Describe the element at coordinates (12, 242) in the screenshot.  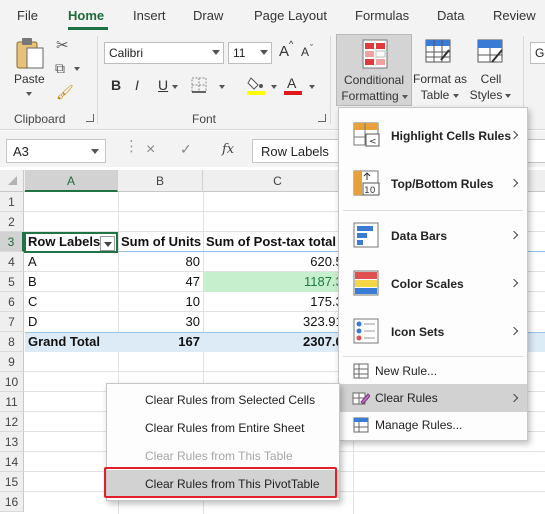
I see `row-header-3: 3` at that location.